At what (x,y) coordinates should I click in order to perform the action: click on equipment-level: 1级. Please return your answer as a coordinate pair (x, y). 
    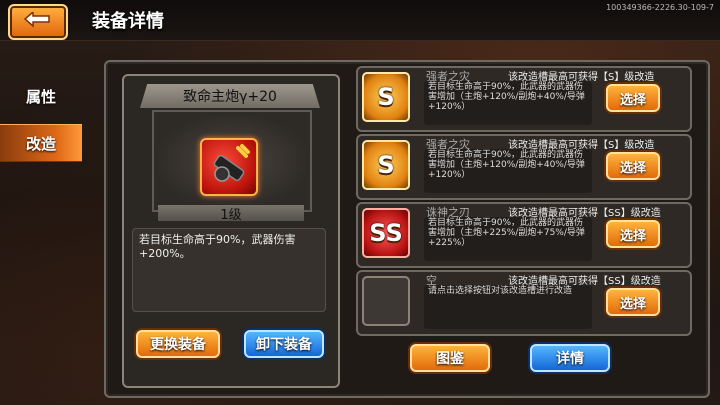
    Looking at the image, I should click on (231, 214).